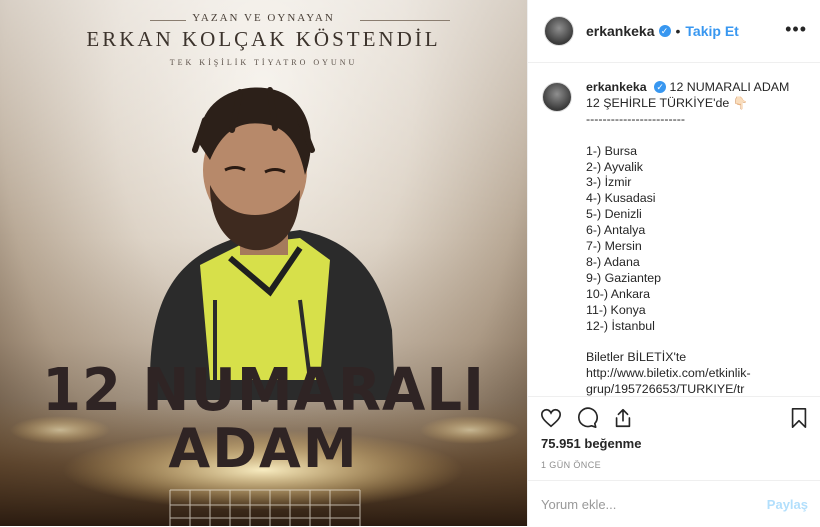 The height and width of the screenshot is (527, 820). What do you see at coordinates (620, 325) in the screenshot?
I see `caption-line: 12-) İstanbul` at bounding box center [620, 325].